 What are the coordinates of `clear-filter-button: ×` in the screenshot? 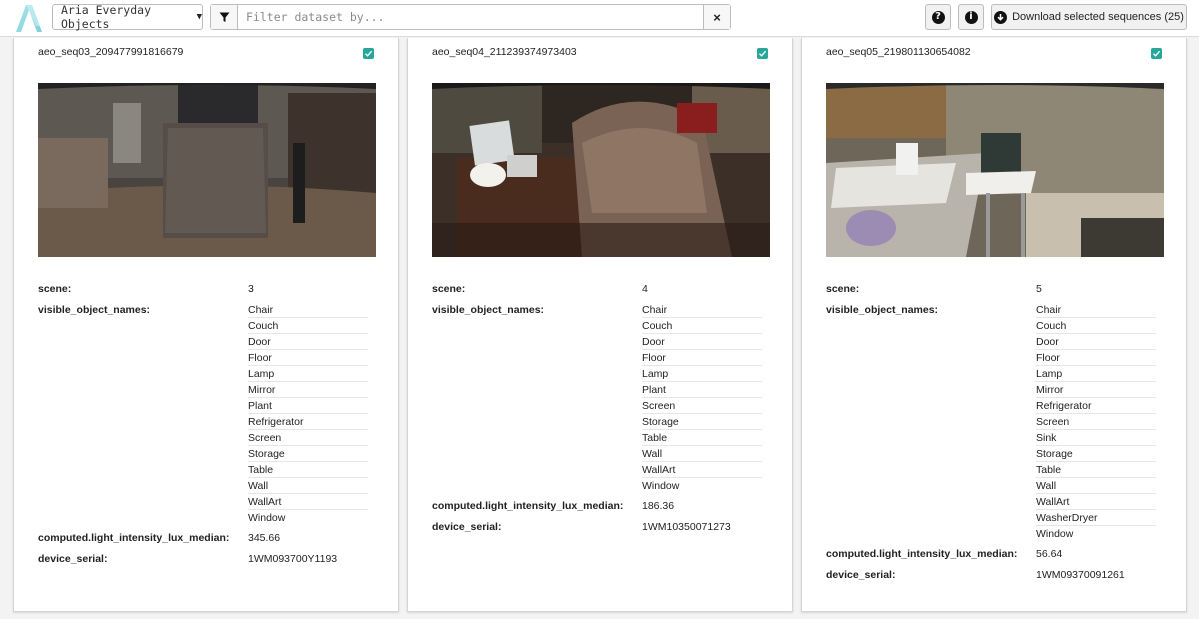 It's located at (716, 17).